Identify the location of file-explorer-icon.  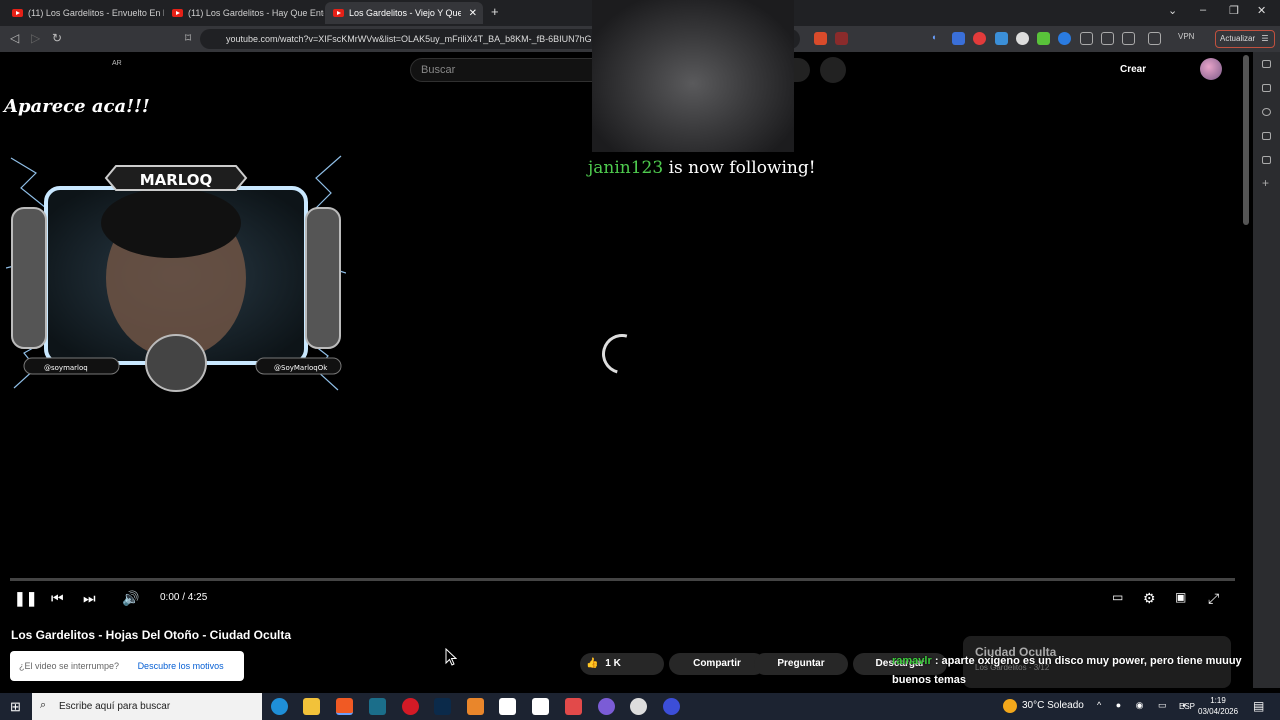
(311, 706).